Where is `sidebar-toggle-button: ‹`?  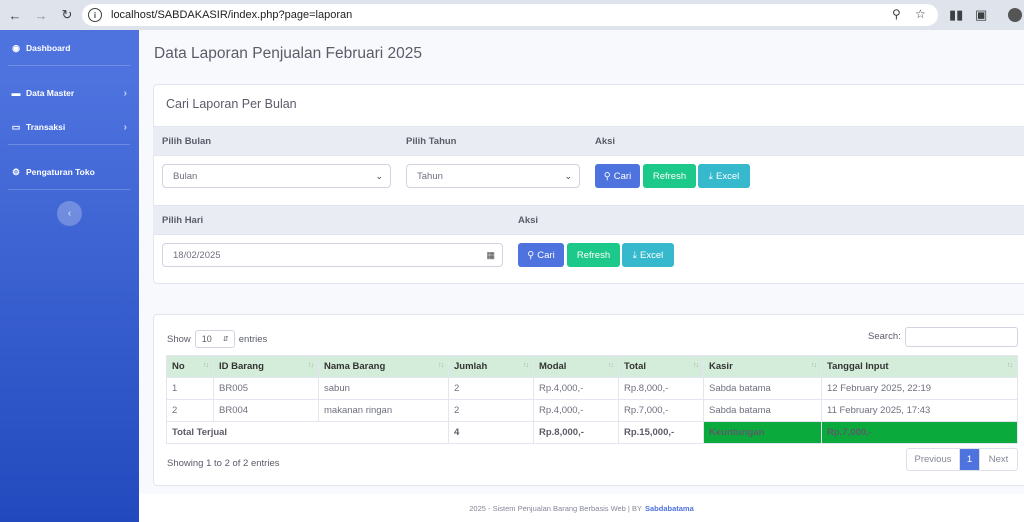 sidebar-toggle-button: ‹ is located at coordinates (69, 213).